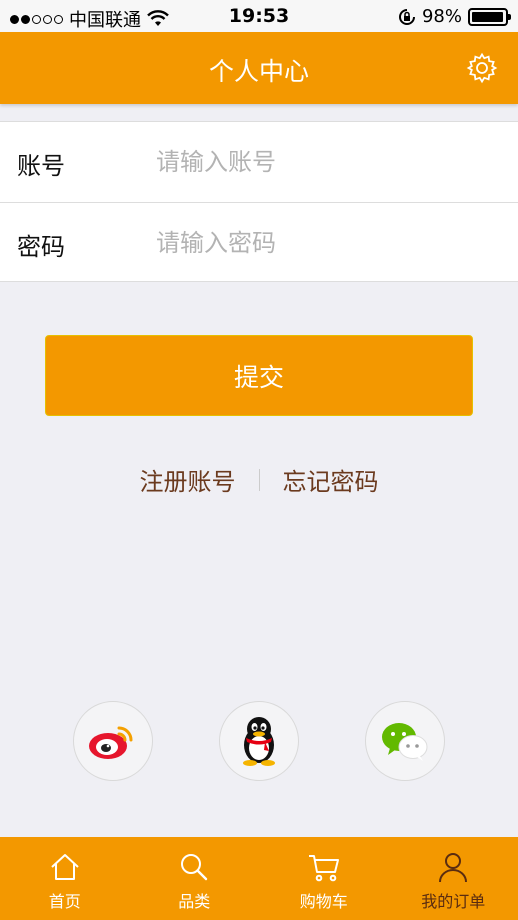 The width and height of the screenshot is (518, 920). Describe the element at coordinates (41, 247) in the screenshot. I see `password-label: 密码` at that location.